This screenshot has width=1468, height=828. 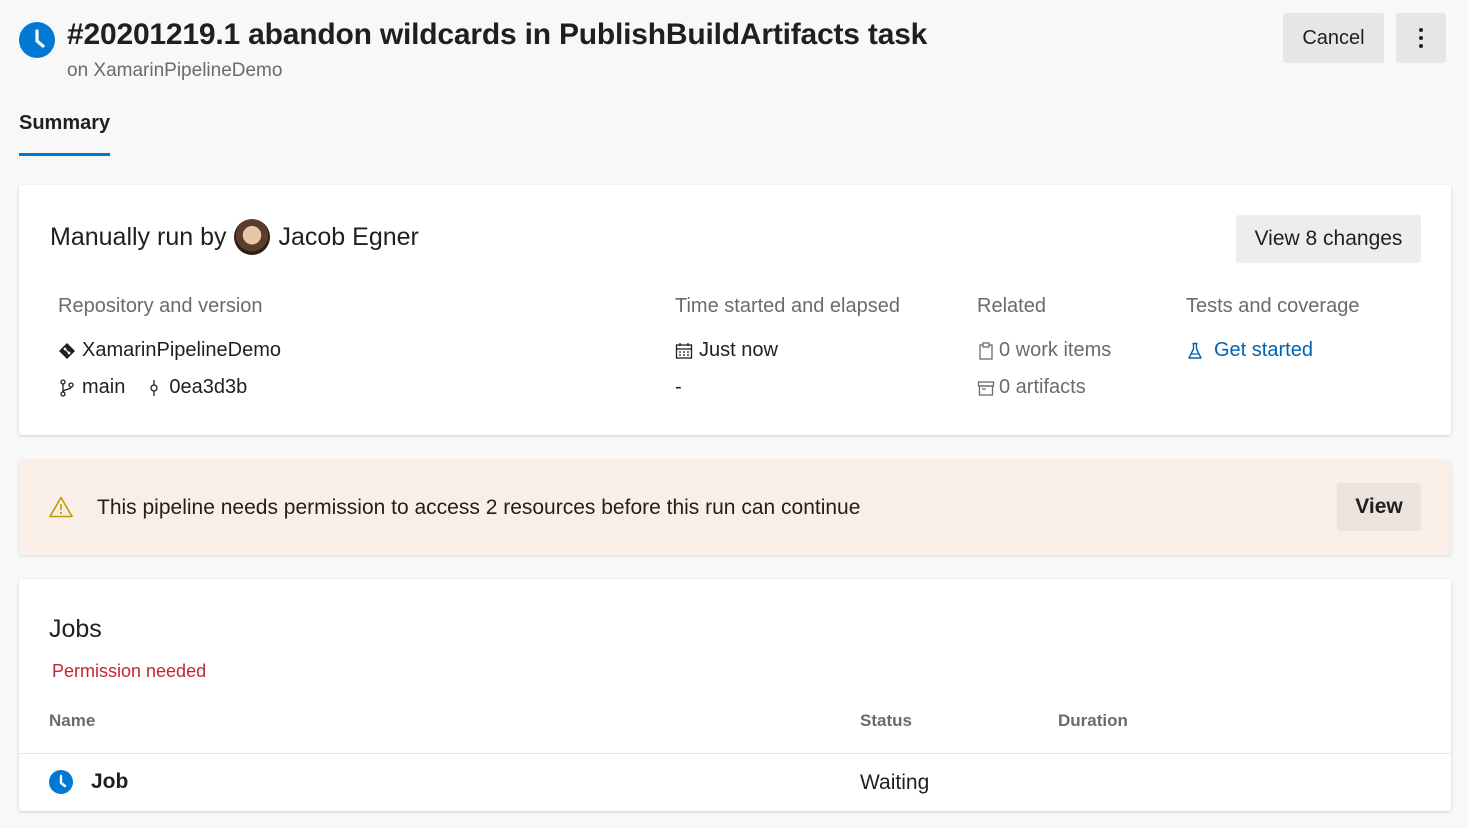 I want to click on time-elapsed-value: -, so click(x=678, y=387).